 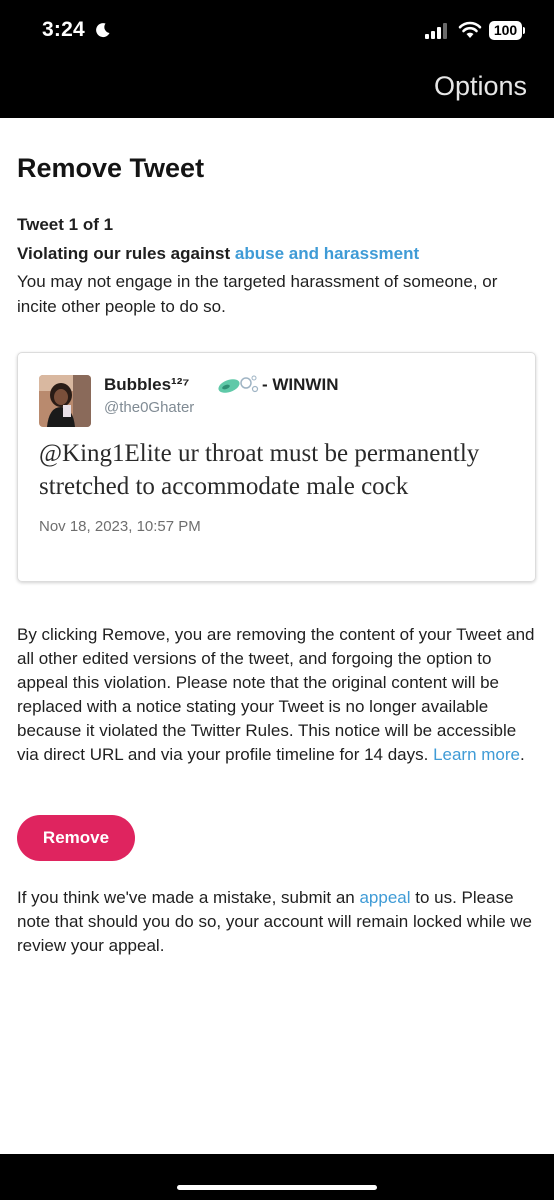 What do you see at coordinates (149, 407) in the screenshot?
I see `author-handle: @the0Ghater` at bounding box center [149, 407].